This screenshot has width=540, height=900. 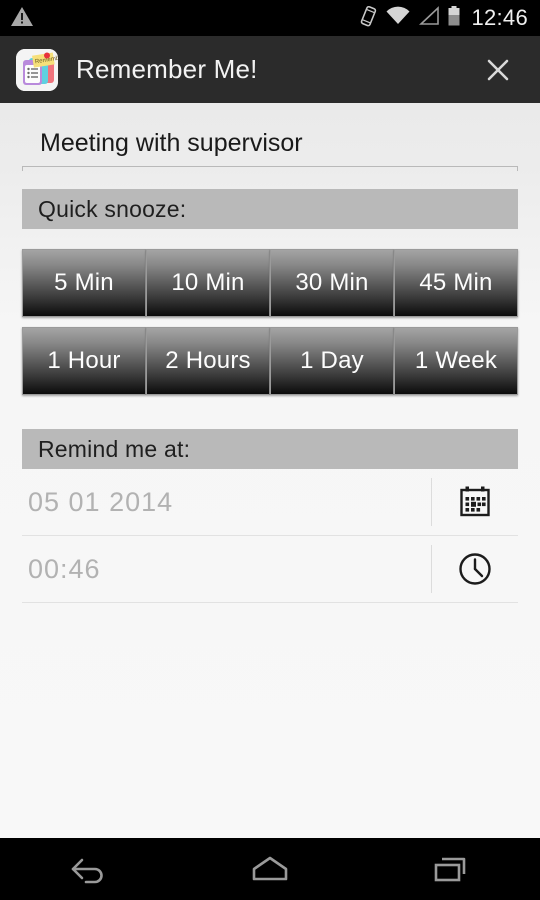 What do you see at coordinates (22, 18) in the screenshot?
I see `warning-triangle-icon` at bounding box center [22, 18].